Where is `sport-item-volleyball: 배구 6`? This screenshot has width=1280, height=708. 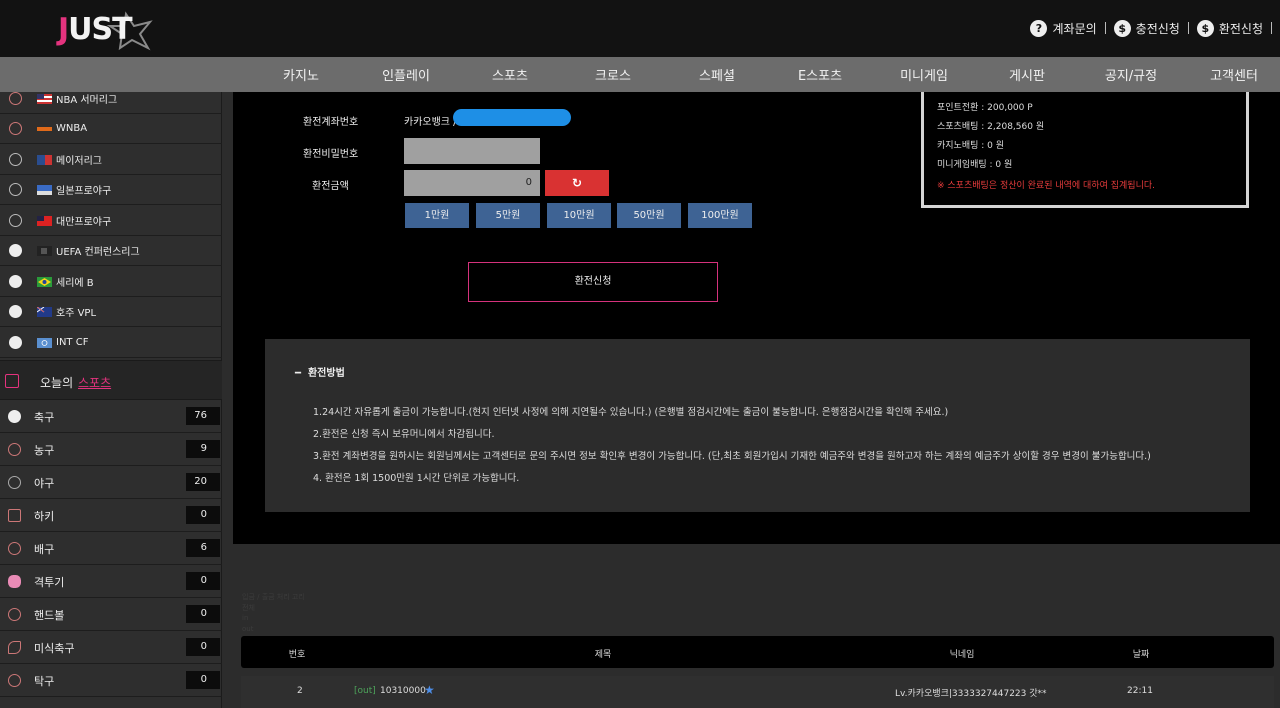
sport-item-volleyball: 배구 6 is located at coordinates (111, 548).